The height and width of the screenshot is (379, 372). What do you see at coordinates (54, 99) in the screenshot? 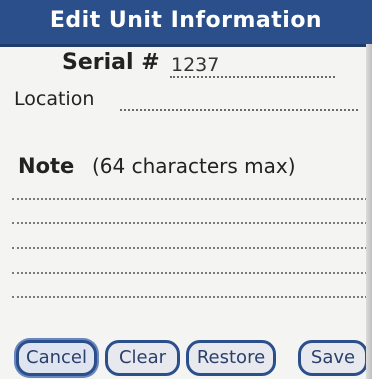
I see `location-label: Location` at bounding box center [54, 99].